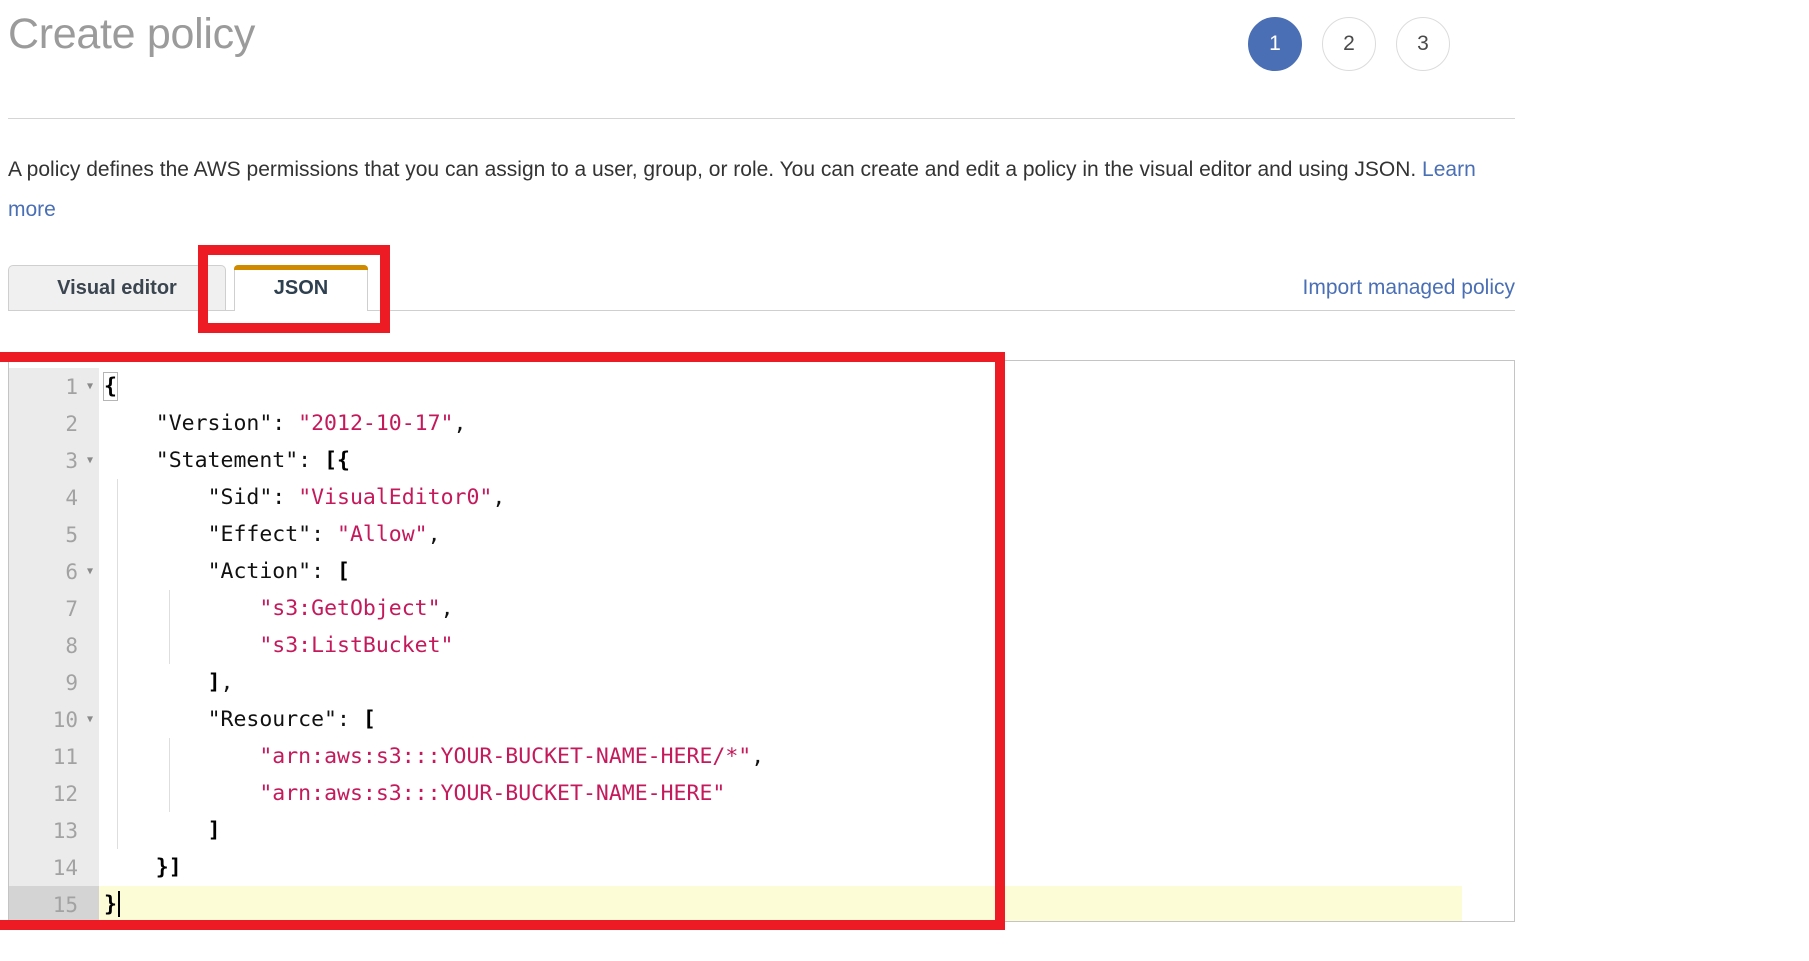  Describe the element at coordinates (71, 423) in the screenshot. I see `line-number-label: 2` at that location.